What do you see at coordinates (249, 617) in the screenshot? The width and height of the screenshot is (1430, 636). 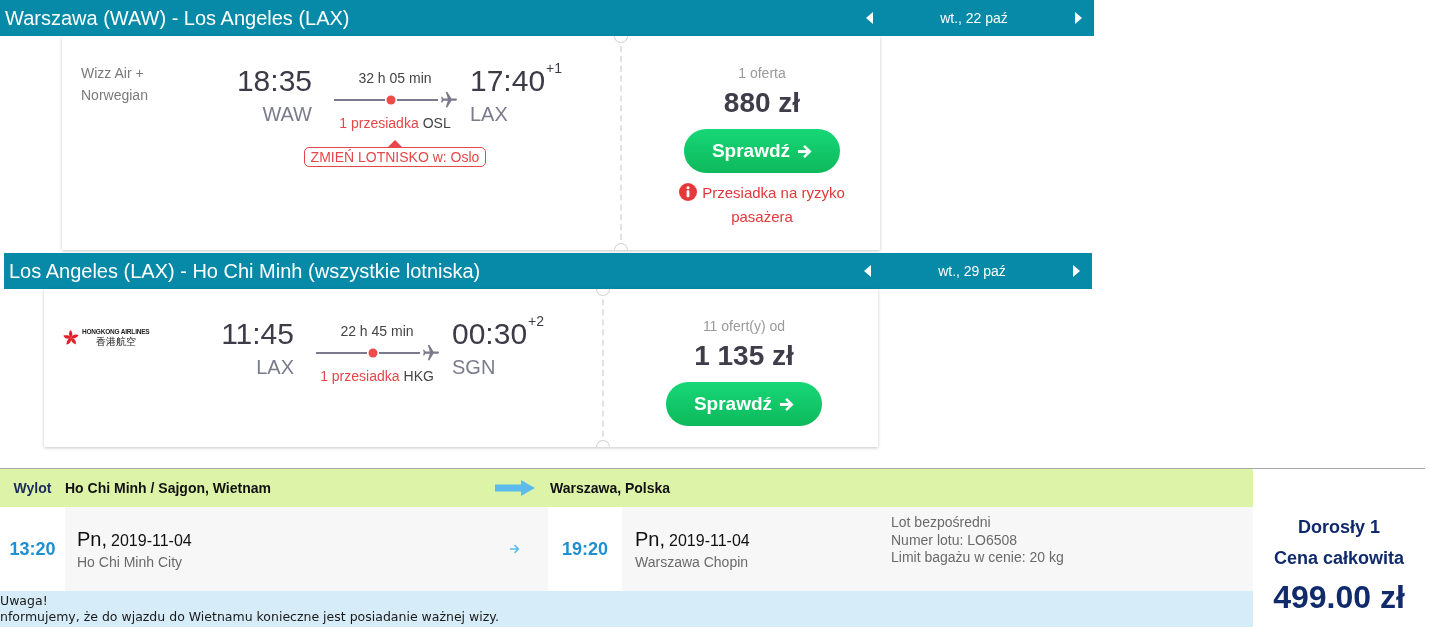 I see `notice-text: nformujemy, że do wjazdu do Wietnamu konieczne jest posiadanie ważnej wizy.` at bounding box center [249, 617].